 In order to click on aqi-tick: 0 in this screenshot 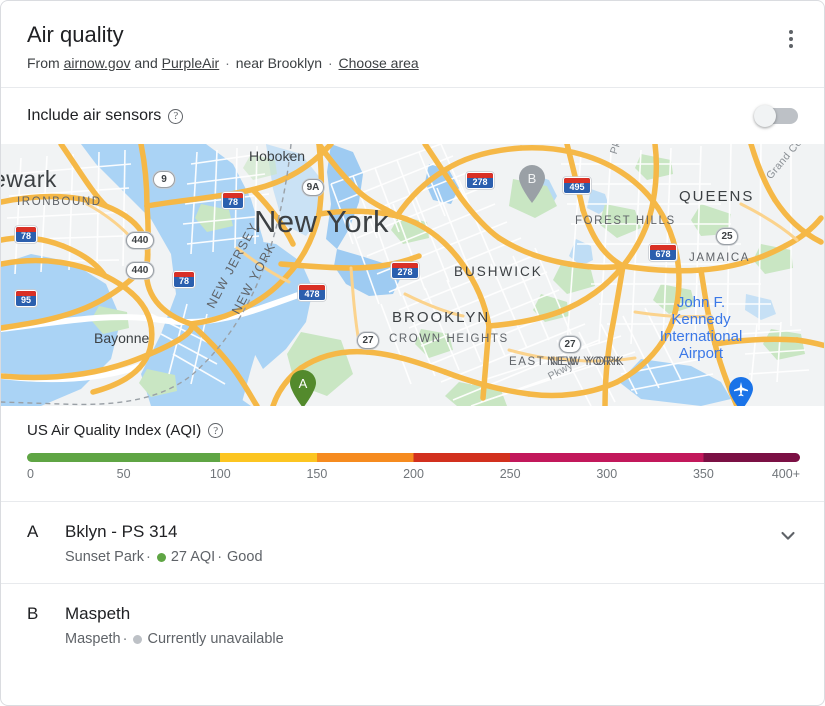, I will do `click(30, 474)`.